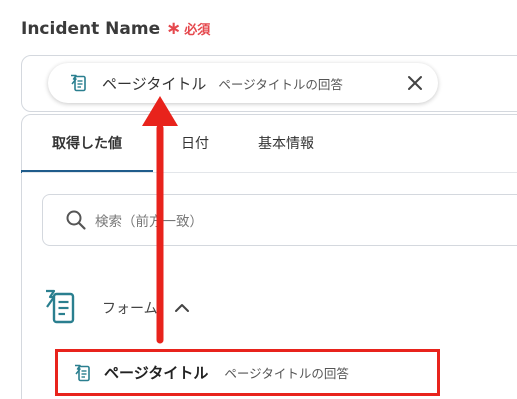 The image size is (517, 399). What do you see at coordinates (286, 143) in the screenshot?
I see `tab-basic-info: 基本情報` at bounding box center [286, 143].